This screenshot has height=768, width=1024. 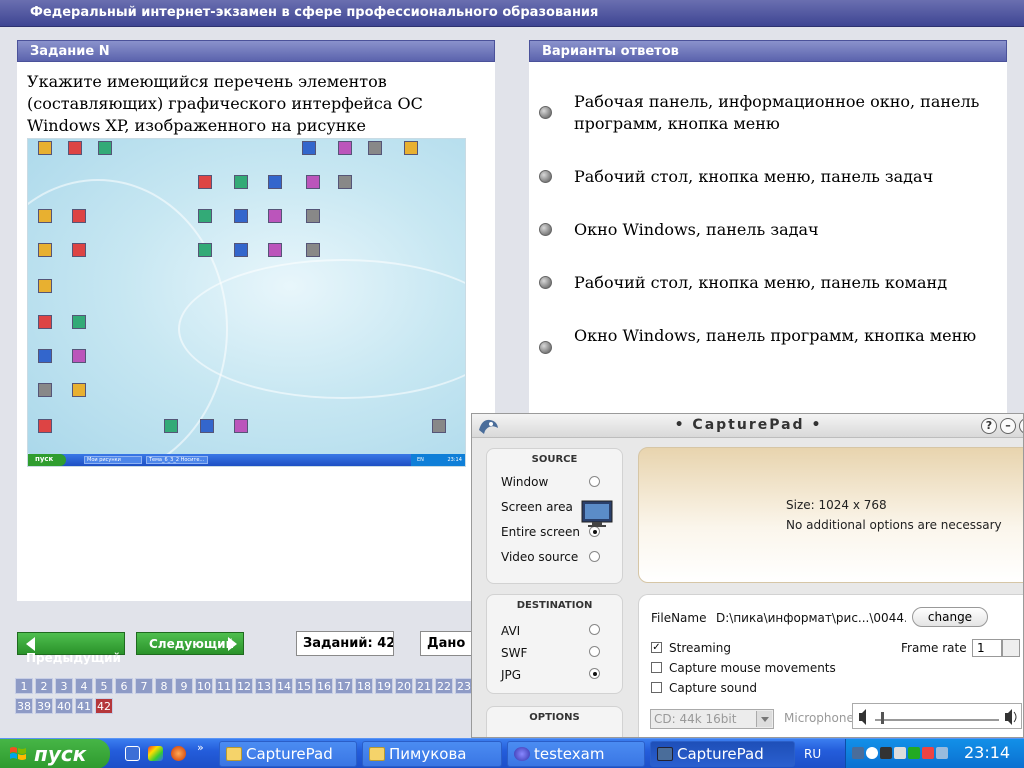 What do you see at coordinates (44, 686) in the screenshot?
I see `page-number-button: 2` at bounding box center [44, 686].